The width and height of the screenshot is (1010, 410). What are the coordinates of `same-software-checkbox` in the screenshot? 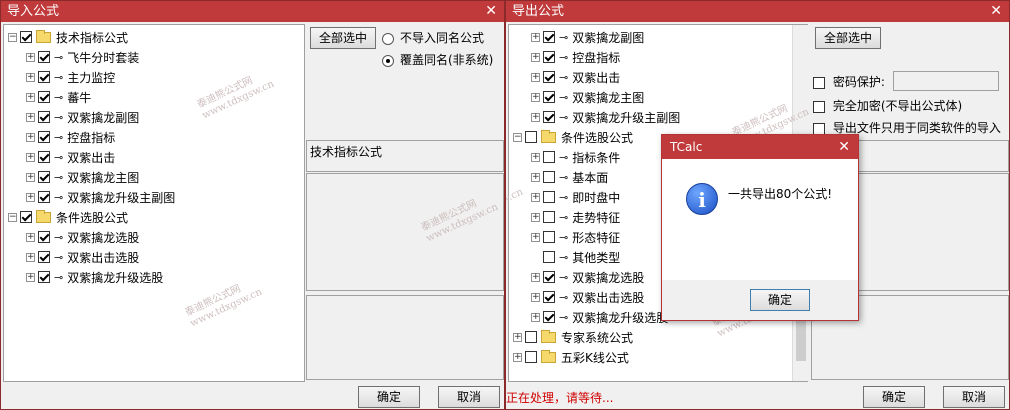 It's located at (819, 128).